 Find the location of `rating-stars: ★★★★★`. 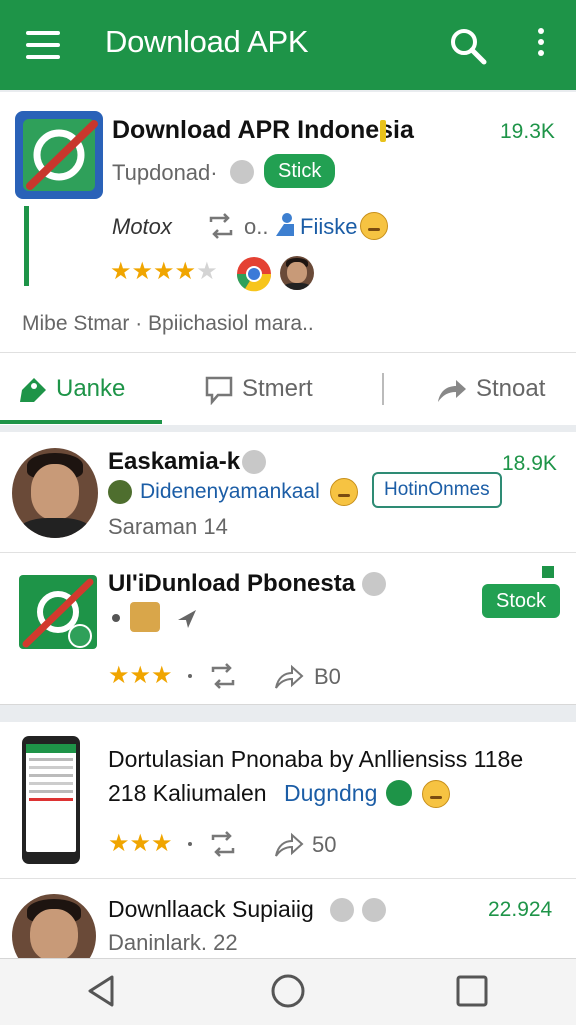

rating-stars: ★★★★★ is located at coordinates (164, 272).